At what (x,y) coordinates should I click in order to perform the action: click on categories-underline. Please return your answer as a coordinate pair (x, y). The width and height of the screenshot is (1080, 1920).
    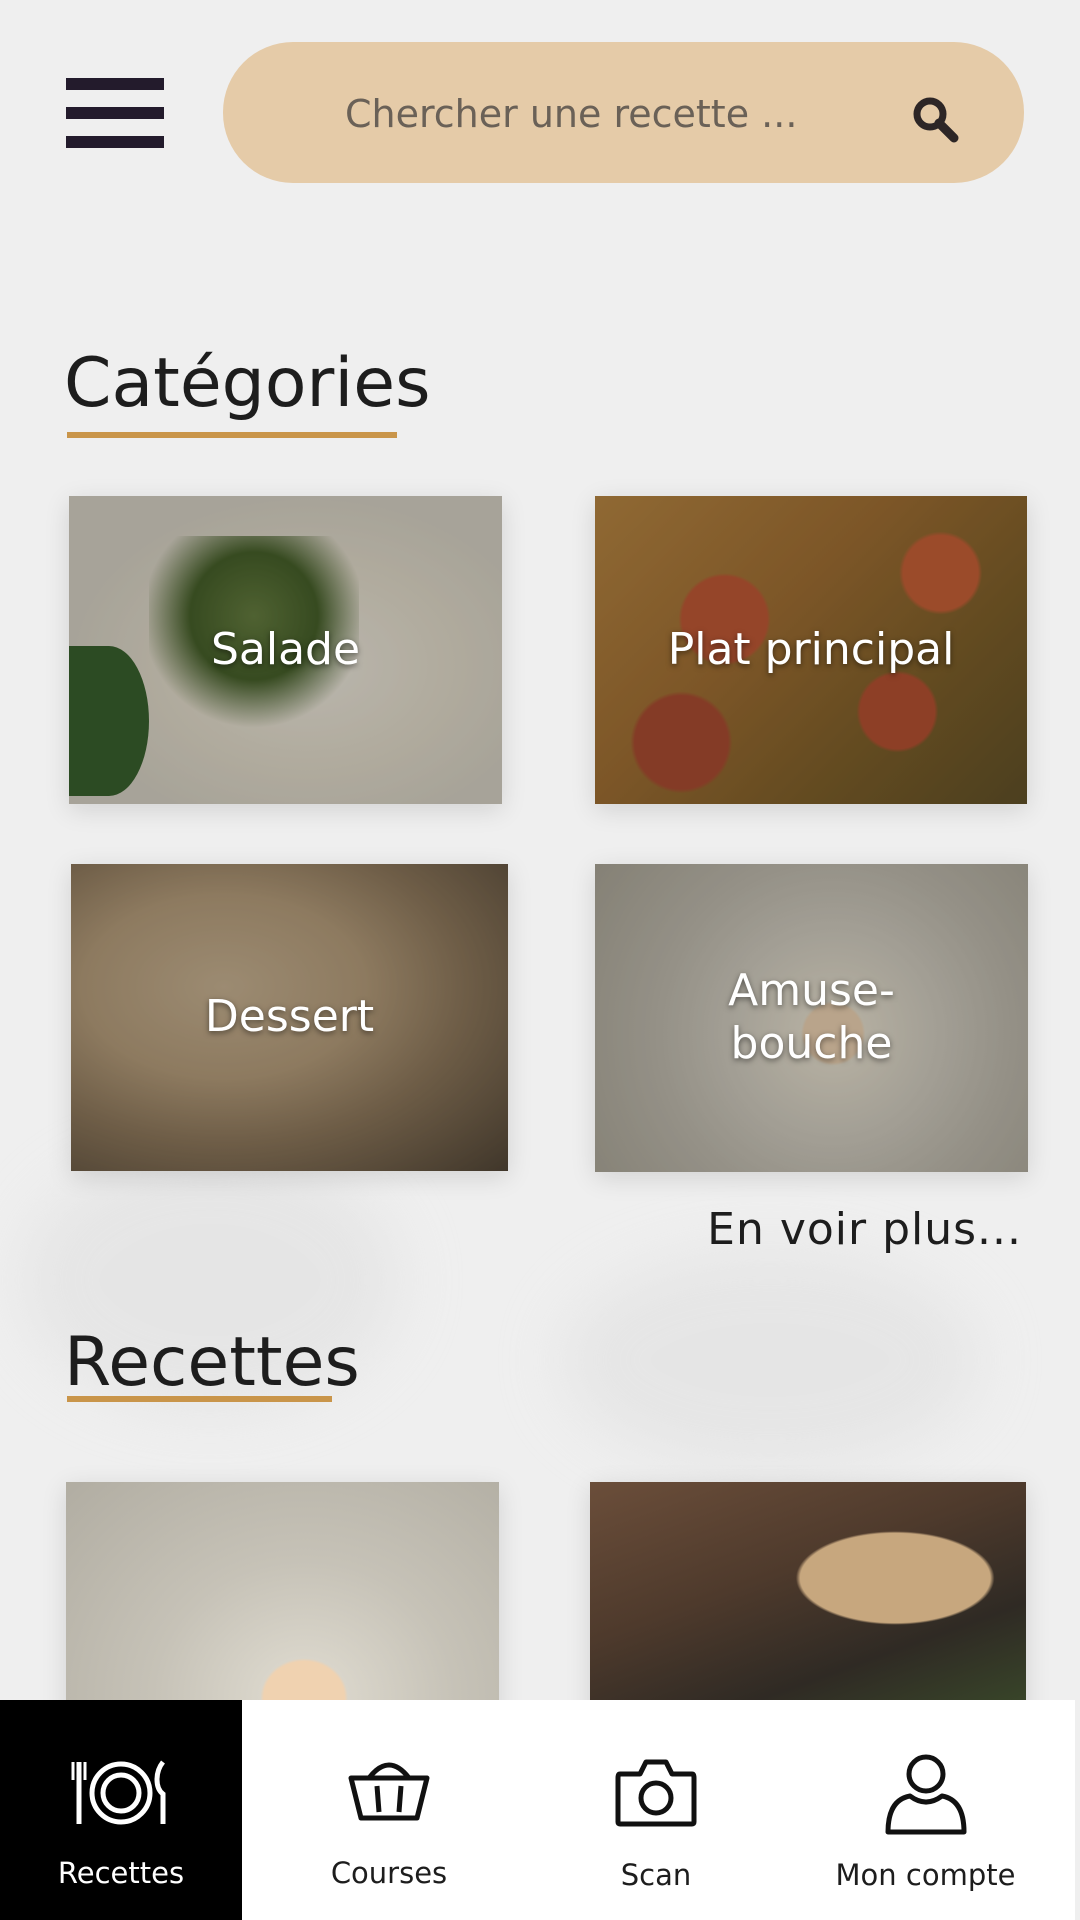
    Looking at the image, I should click on (232, 435).